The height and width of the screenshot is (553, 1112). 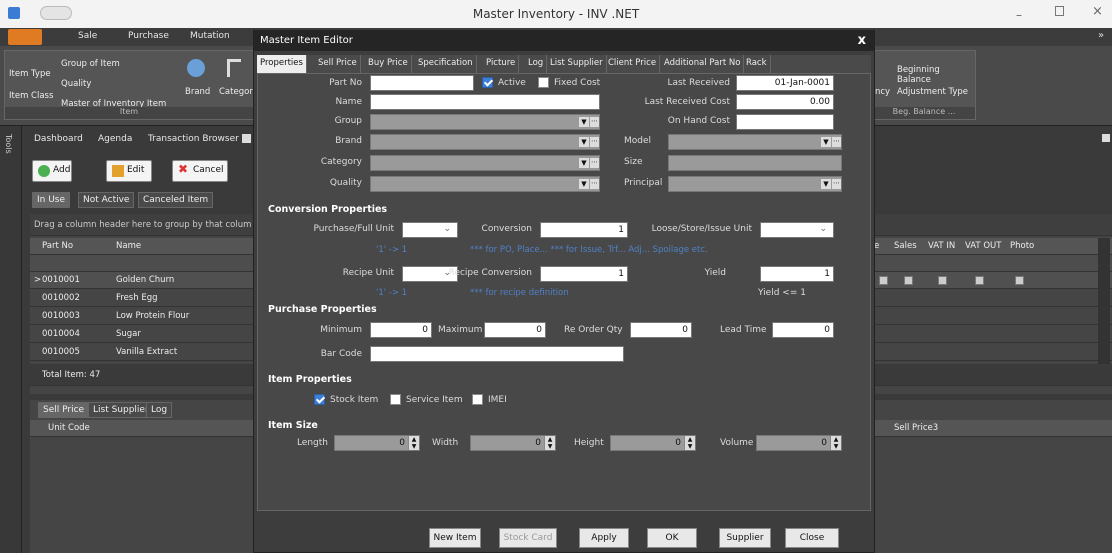 What do you see at coordinates (672, 538) in the screenshot?
I see `ok-button: OK` at bounding box center [672, 538].